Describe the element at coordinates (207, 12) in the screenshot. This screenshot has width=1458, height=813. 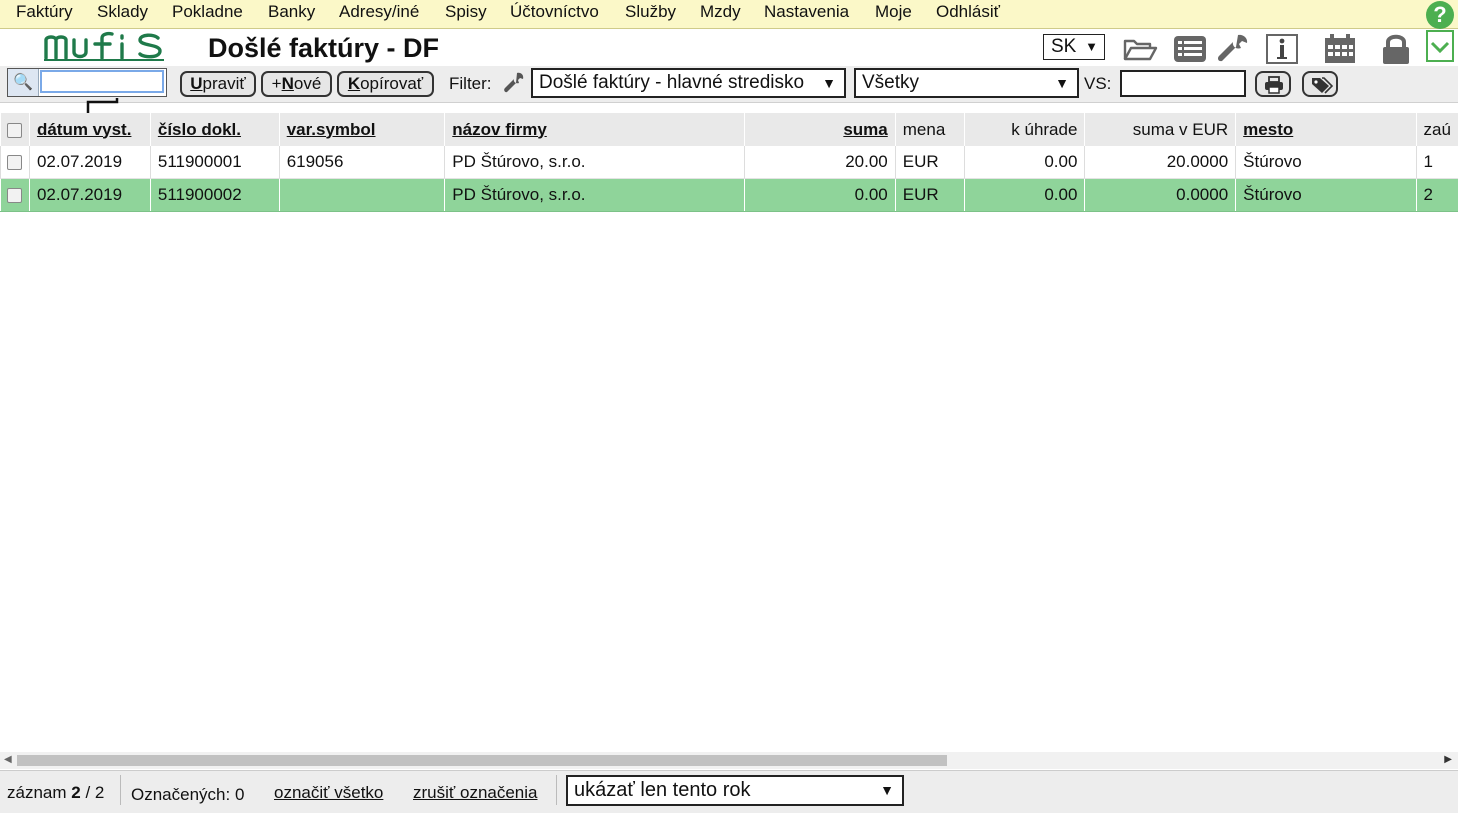
I see `menu-item-pokladne: Pokladne` at that location.